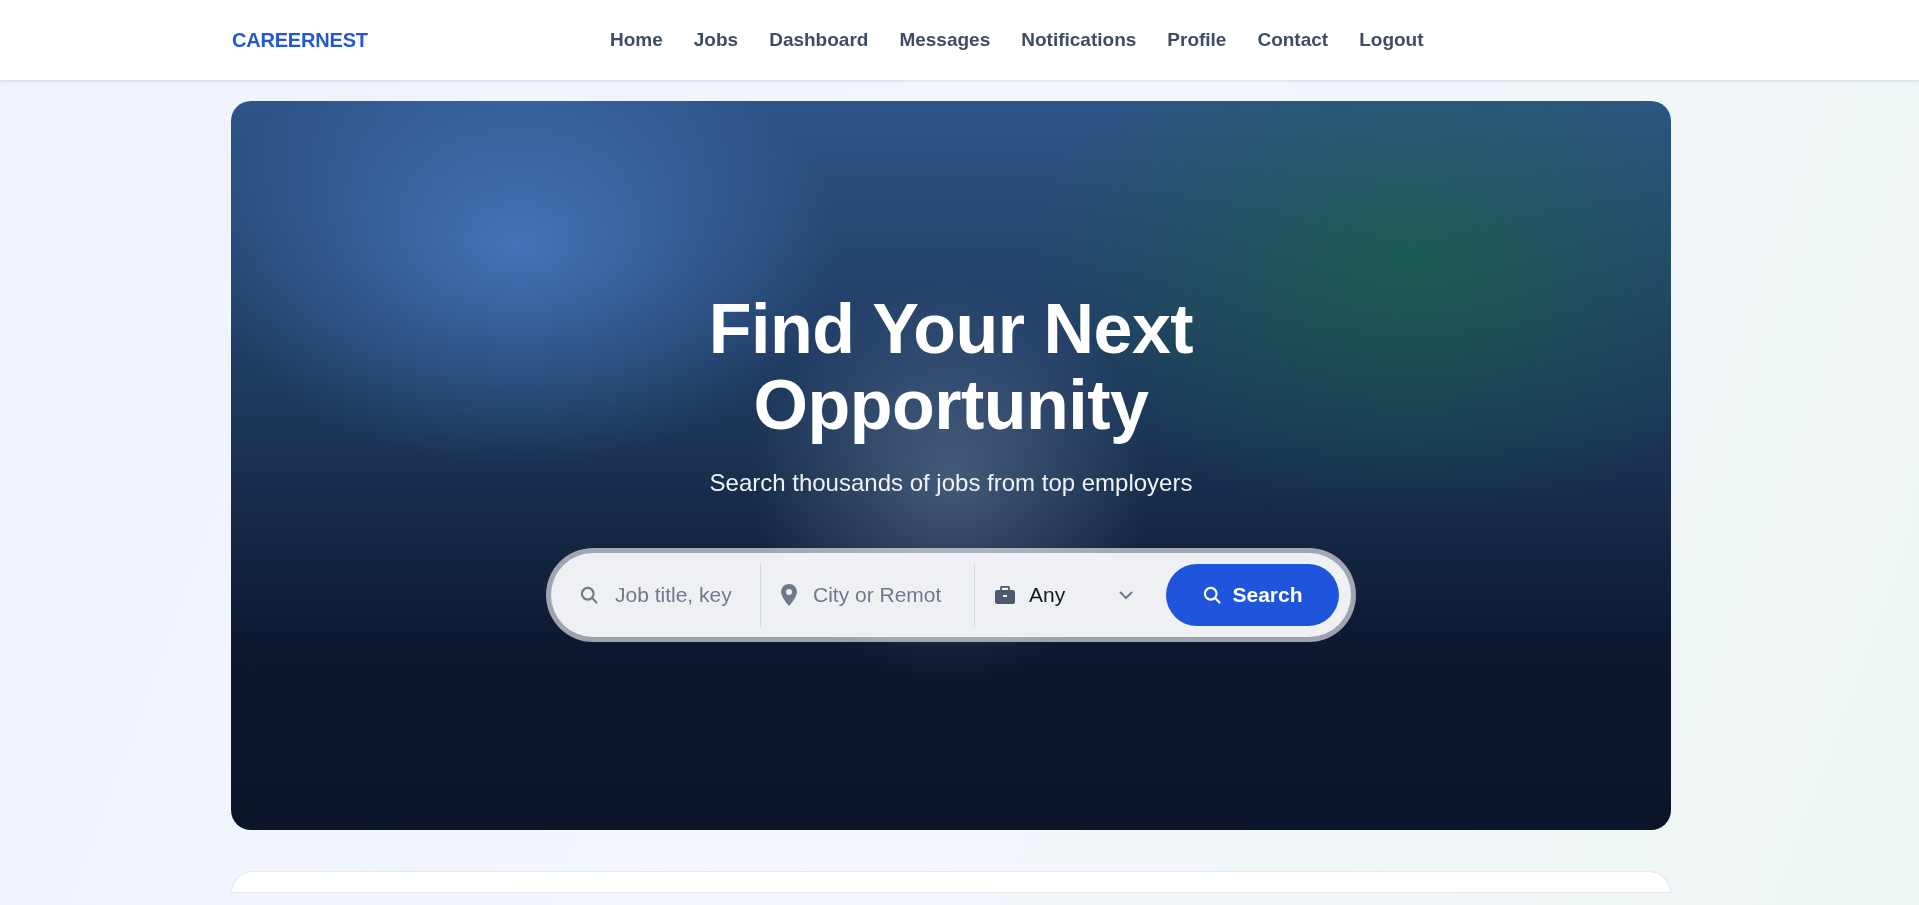 This screenshot has width=1919, height=905. What do you see at coordinates (819, 40) in the screenshot?
I see `nav-link: Dashboard` at bounding box center [819, 40].